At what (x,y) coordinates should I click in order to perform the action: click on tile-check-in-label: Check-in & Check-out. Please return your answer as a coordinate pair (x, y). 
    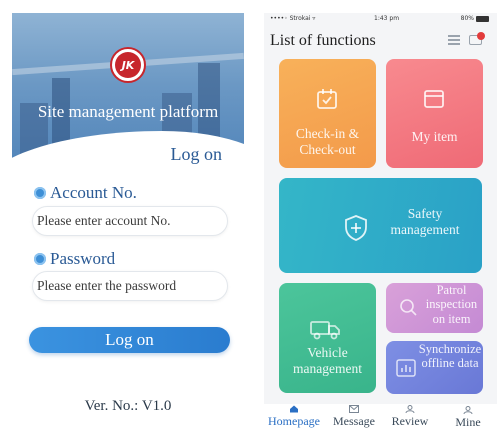
    Looking at the image, I should click on (327, 142).